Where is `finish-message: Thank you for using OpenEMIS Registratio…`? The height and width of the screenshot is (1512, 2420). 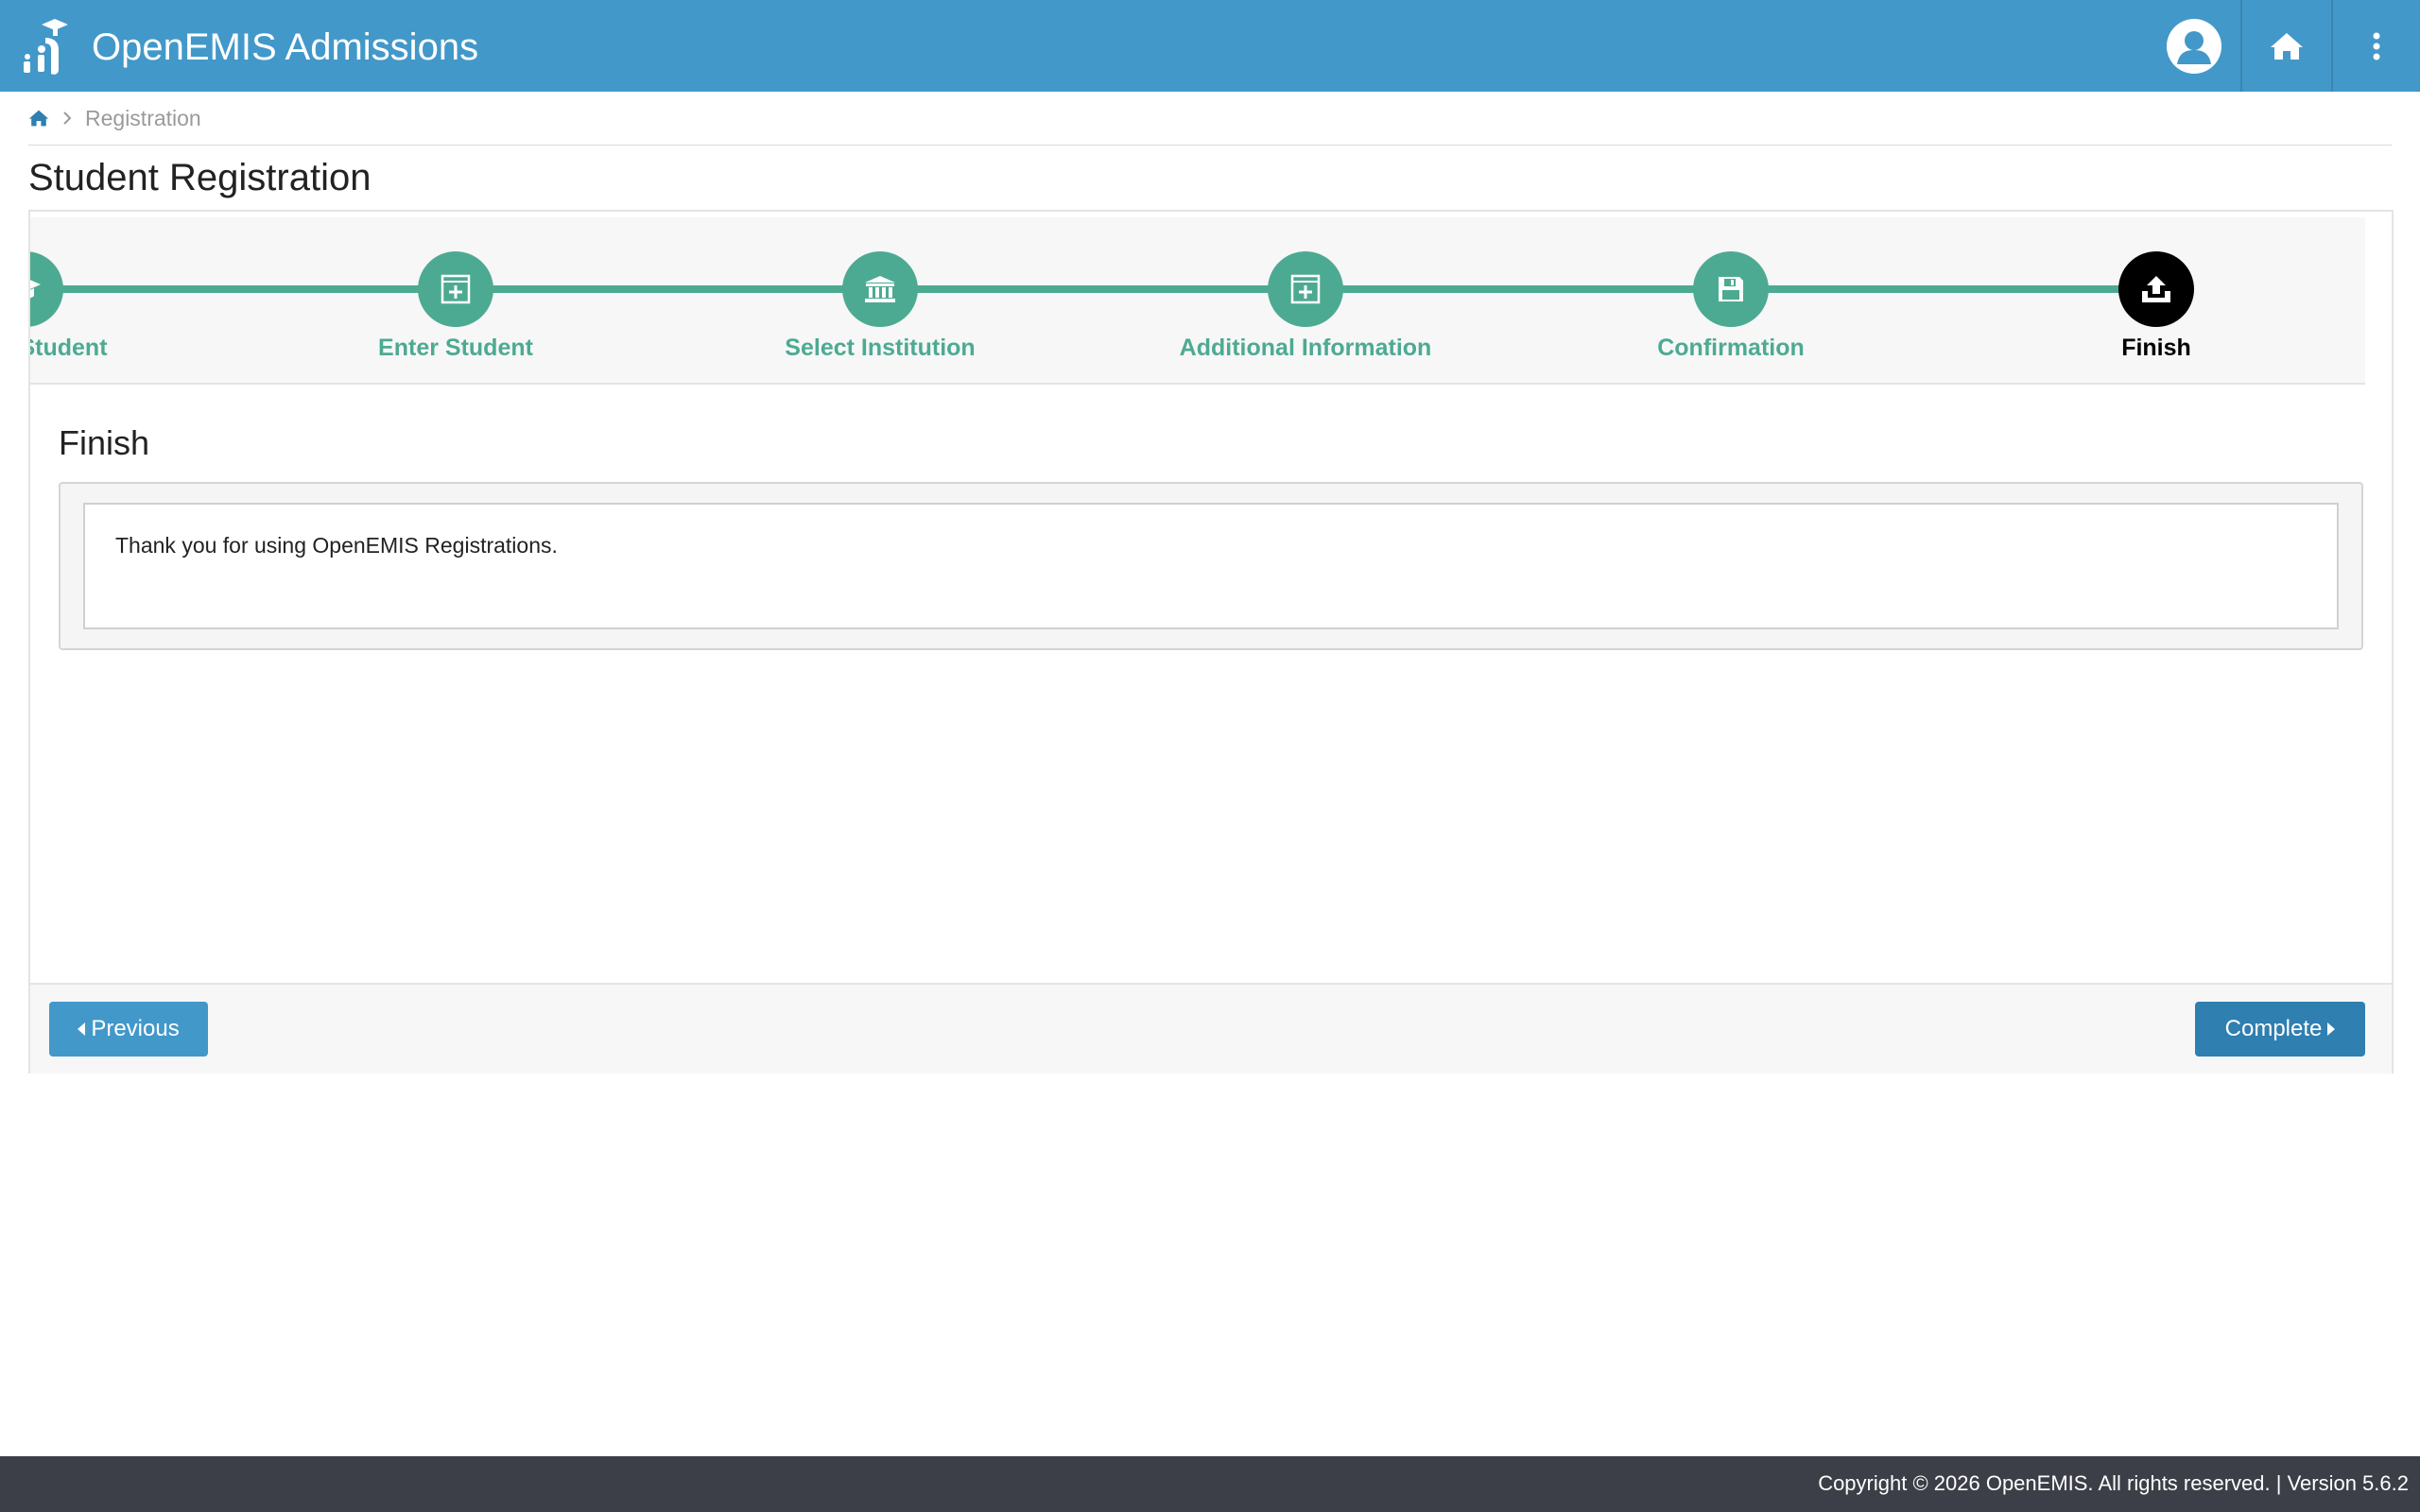
finish-message: Thank you for using OpenEMIS Registratio… is located at coordinates (336, 545).